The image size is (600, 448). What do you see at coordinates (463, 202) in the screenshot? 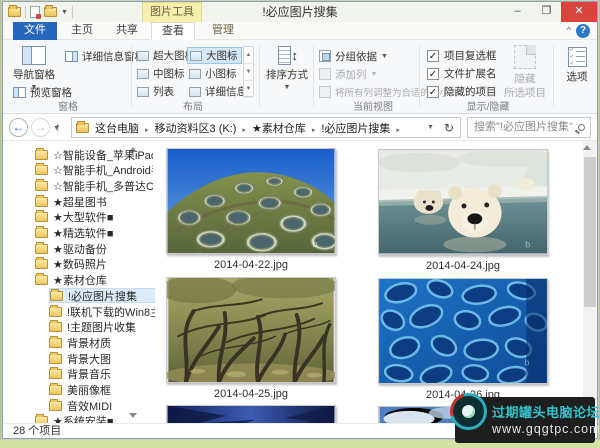
I see `thumbnail-polar-bear-image: b` at bounding box center [463, 202].